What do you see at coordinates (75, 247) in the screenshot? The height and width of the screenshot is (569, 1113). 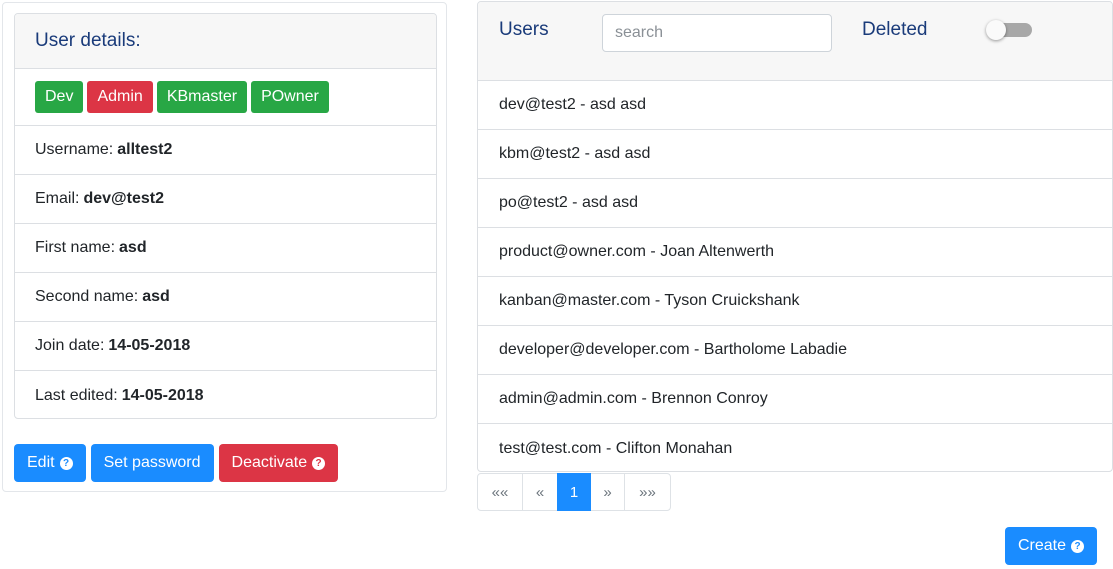 I see `detail-label: First name:` at bounding box center [75, 247].